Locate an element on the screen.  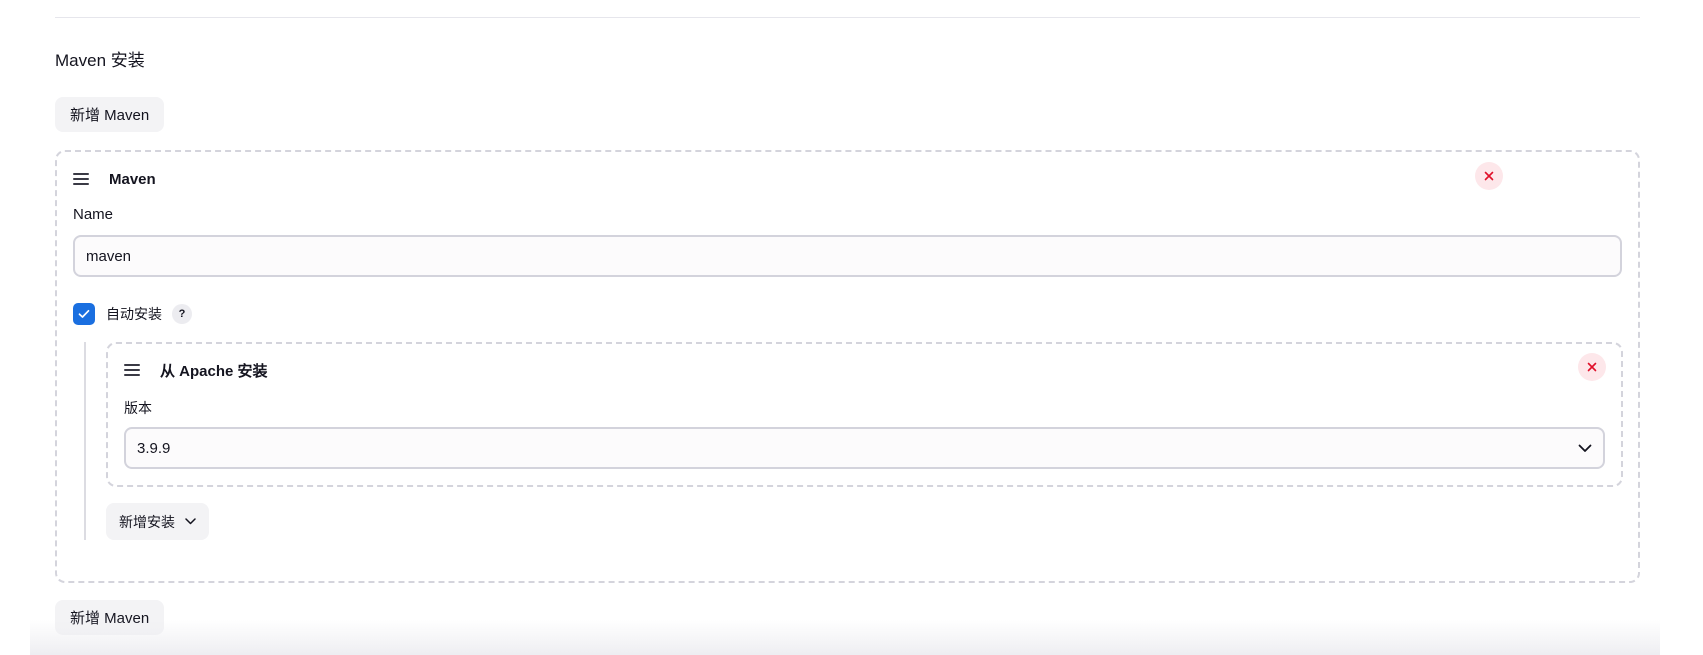
delete-installer-button is located at coordinates (1592, 367).